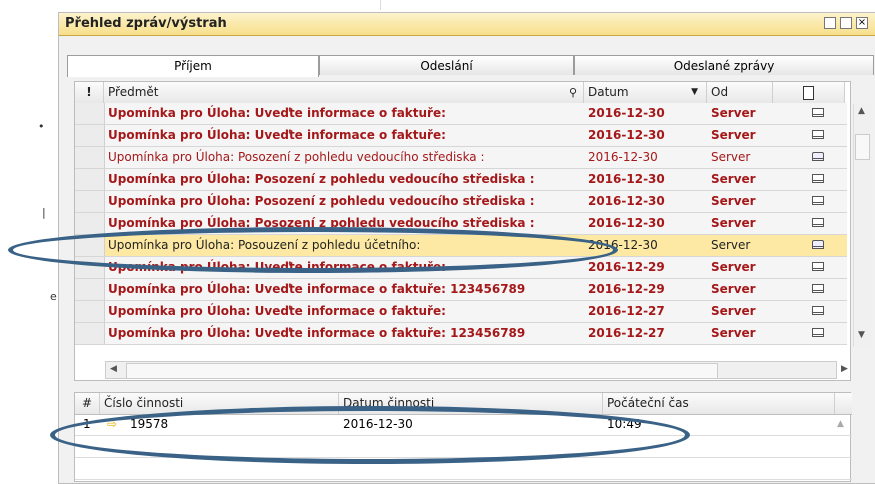 Image resolution: width=875 pixels, height=484 pixels. I want to click on tab-odeslani: Odeslání, so click(446, 65).